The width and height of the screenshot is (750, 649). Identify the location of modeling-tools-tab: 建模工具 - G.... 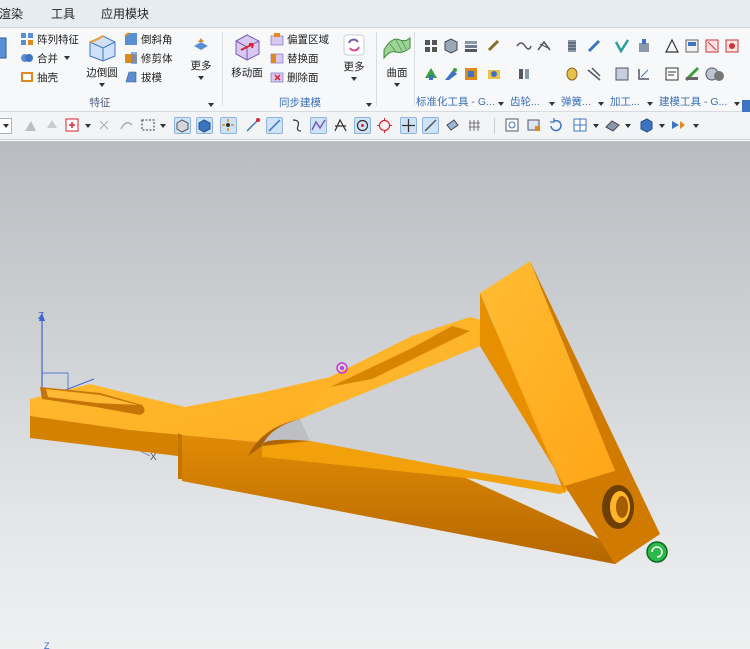
(697, 101).